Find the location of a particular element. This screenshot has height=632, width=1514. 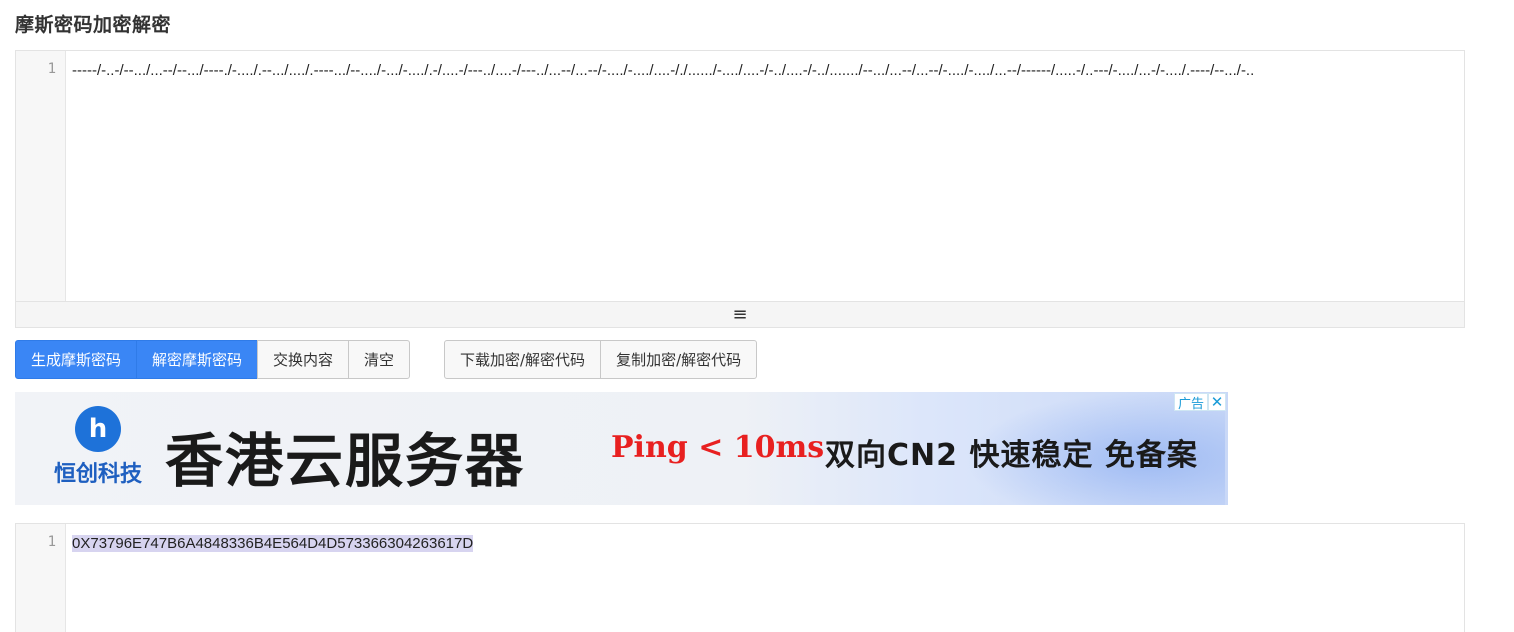

resize-handle: ≡ is located at coordinates (740, 314).